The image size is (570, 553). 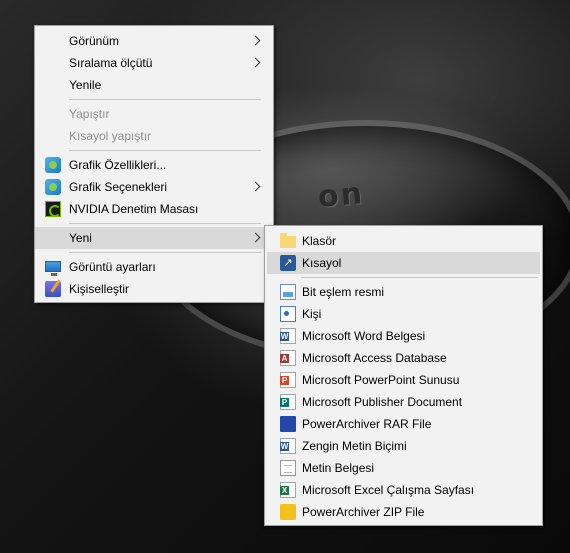 What do you see at coordinates (338, 468) in the screenshot?
I see `menu-item-label: Metin Belgesi` at bounding box center [338, 468].